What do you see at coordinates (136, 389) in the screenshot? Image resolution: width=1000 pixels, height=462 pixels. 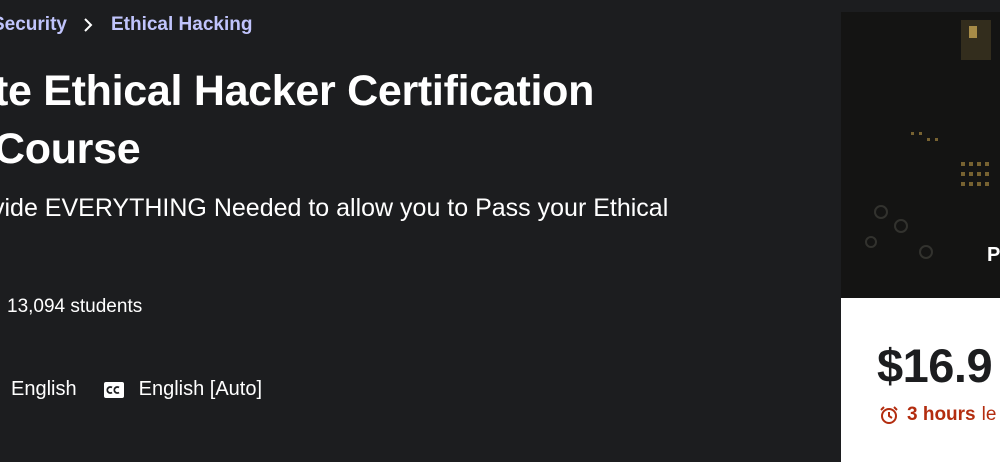 I see `course-languages: English English [Auto]` at bounding box center [136, 389].